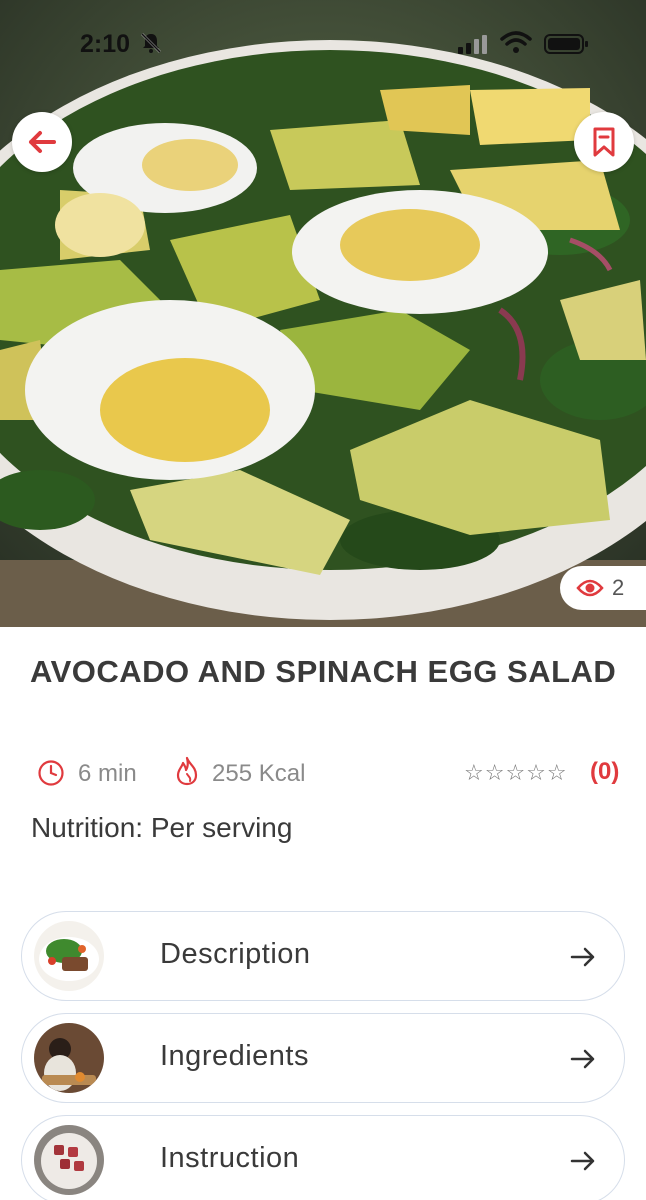 This screenshot has height=1200, width=646. What do you see at coordinates (566, 44) in the screenshot?
I see `battery-icon` at bounding box center [566, 44].